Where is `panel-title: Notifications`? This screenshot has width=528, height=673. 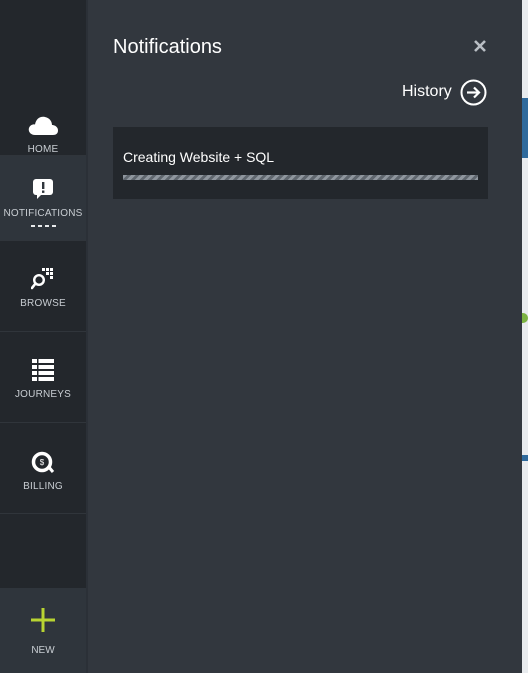 panel-title: Notifications is located at coordinates (167, 47).